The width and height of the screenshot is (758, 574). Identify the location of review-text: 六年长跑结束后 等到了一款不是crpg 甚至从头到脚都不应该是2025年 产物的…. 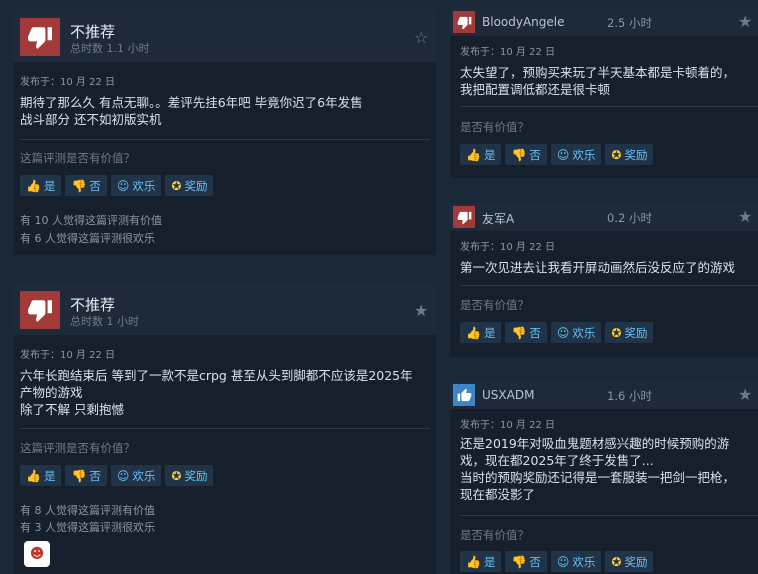
(216, 392).